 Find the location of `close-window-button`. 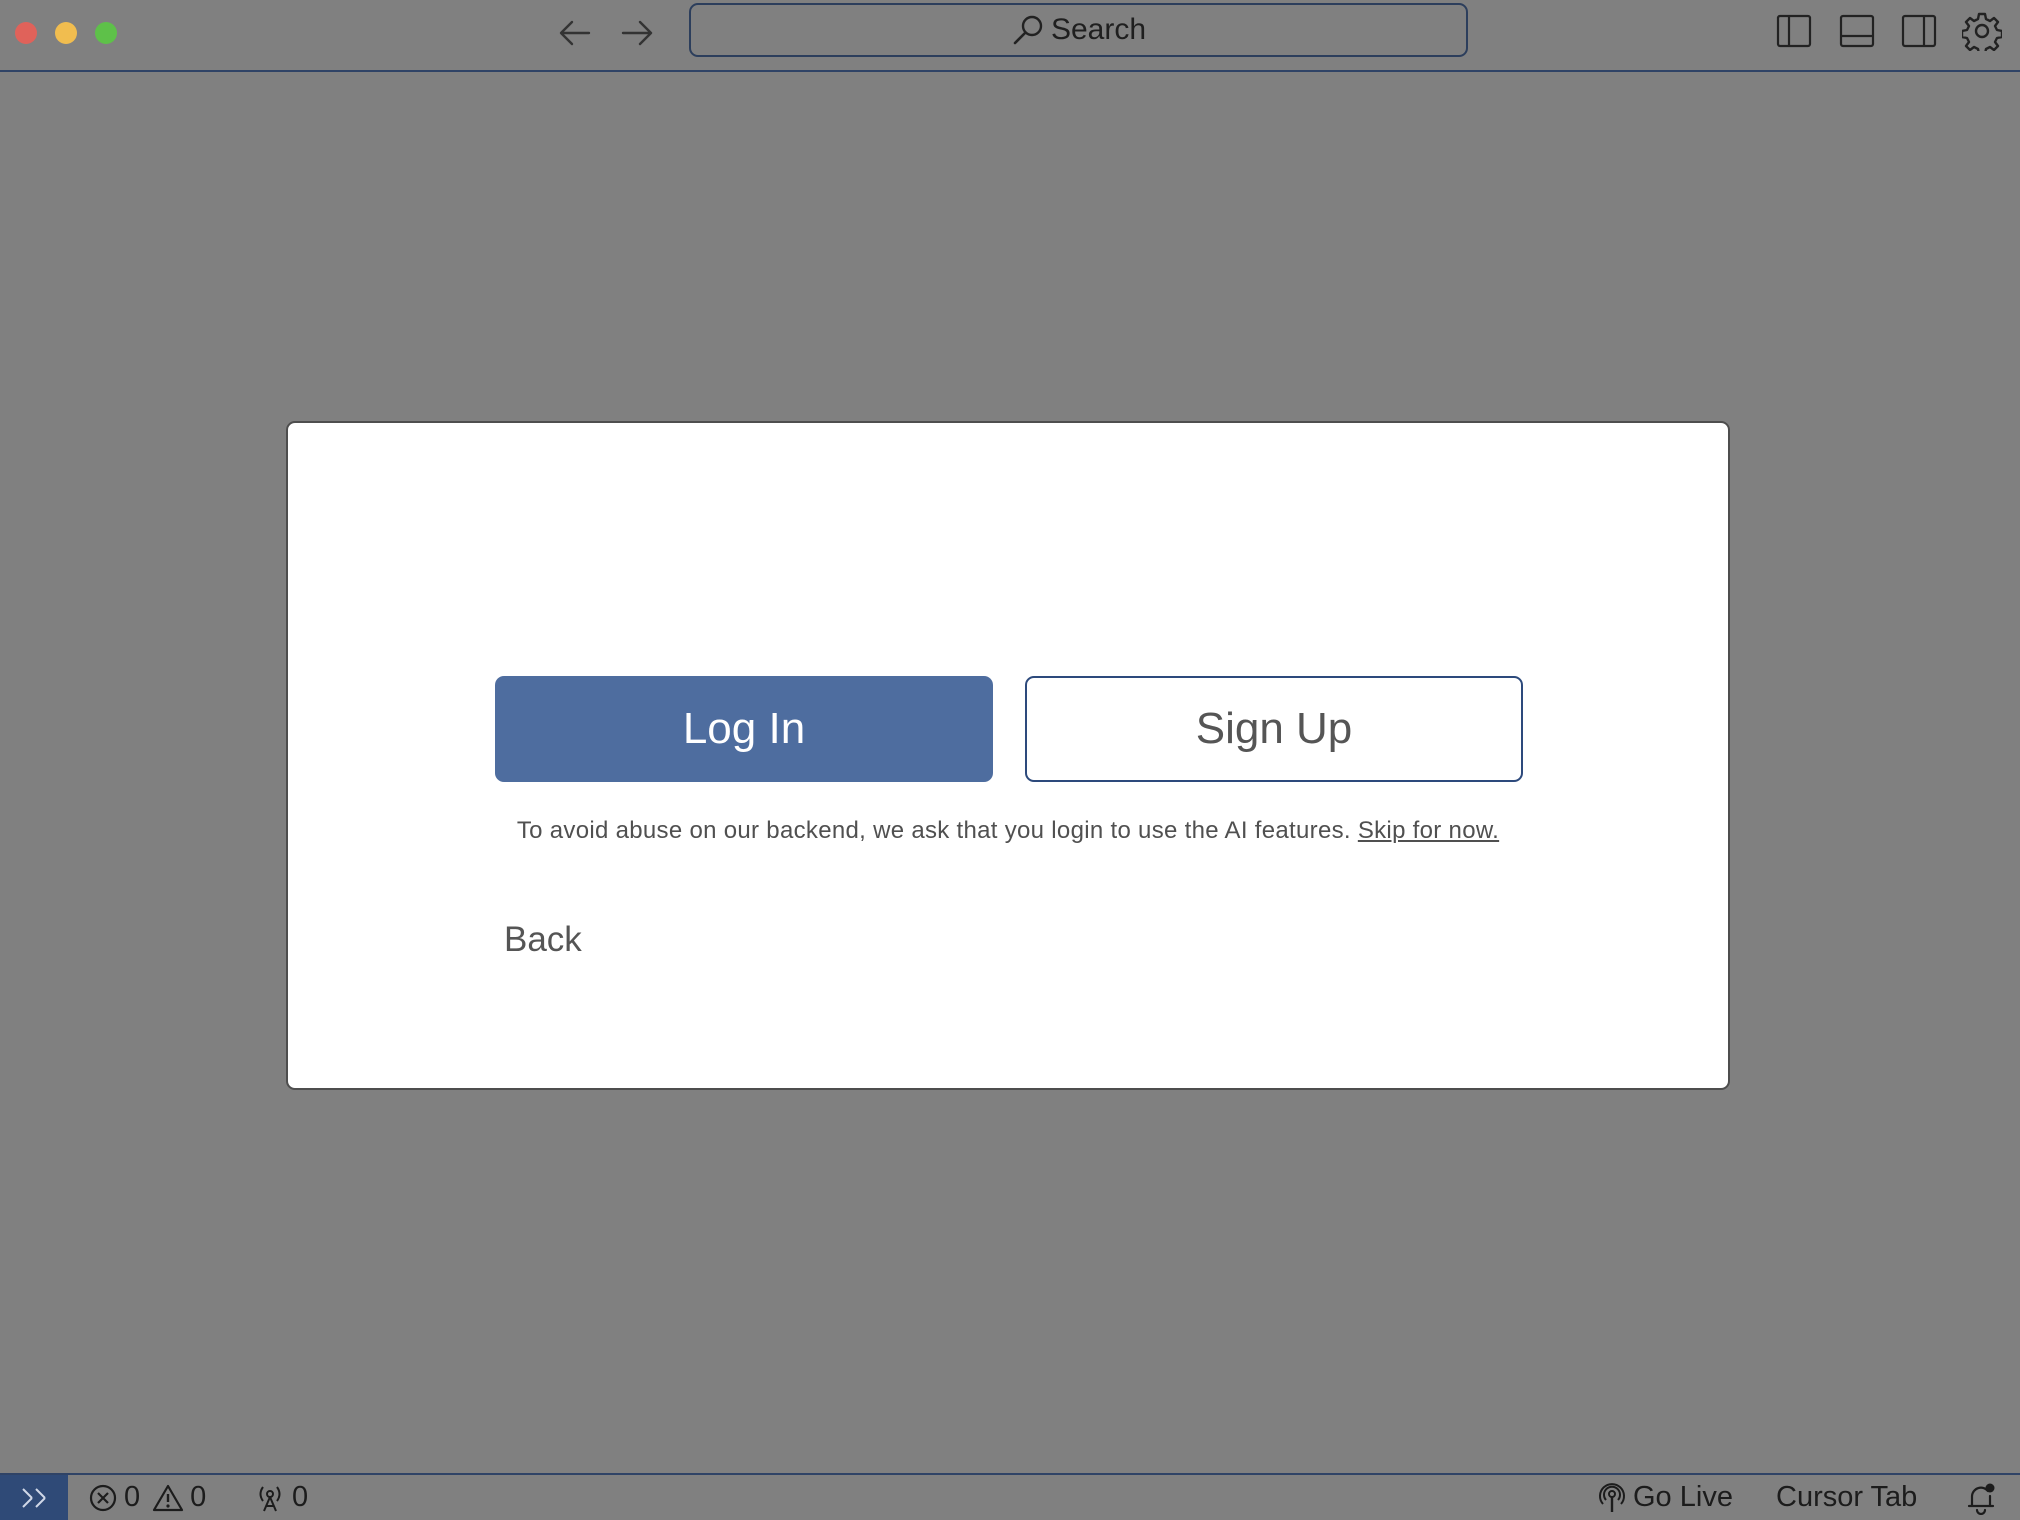

close-window-button is located at coordinates (26, 33).